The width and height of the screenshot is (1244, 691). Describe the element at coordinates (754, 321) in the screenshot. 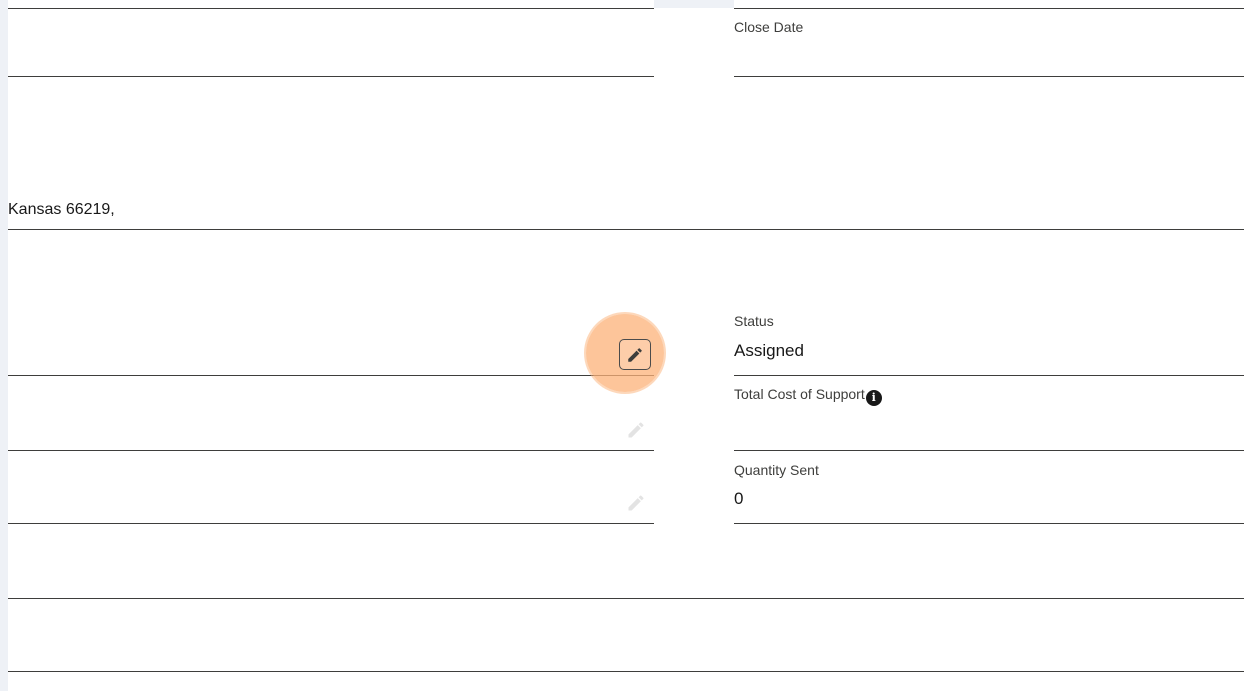

I see `status-label: Status` at that location.